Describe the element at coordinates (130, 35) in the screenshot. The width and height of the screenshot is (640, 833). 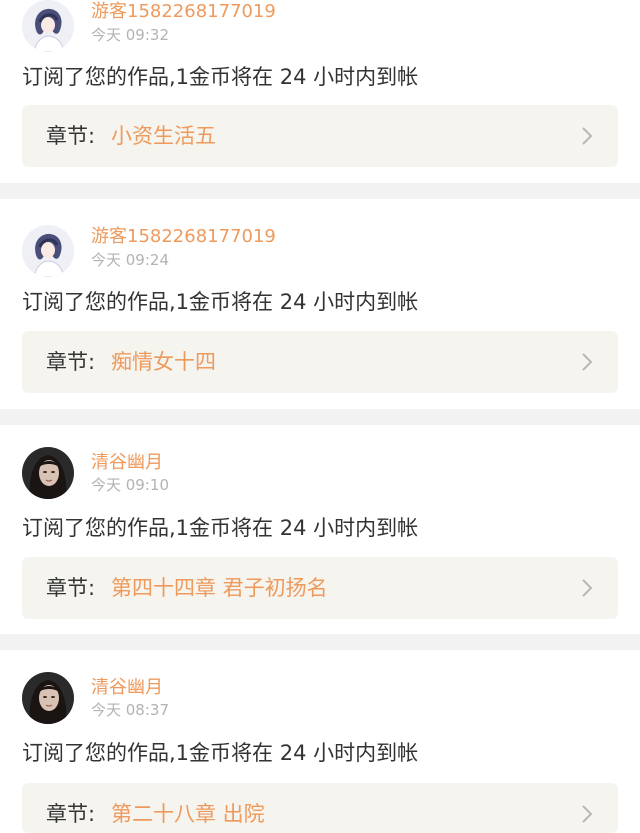
I see `timestamp: 今天 09:32` at that location.